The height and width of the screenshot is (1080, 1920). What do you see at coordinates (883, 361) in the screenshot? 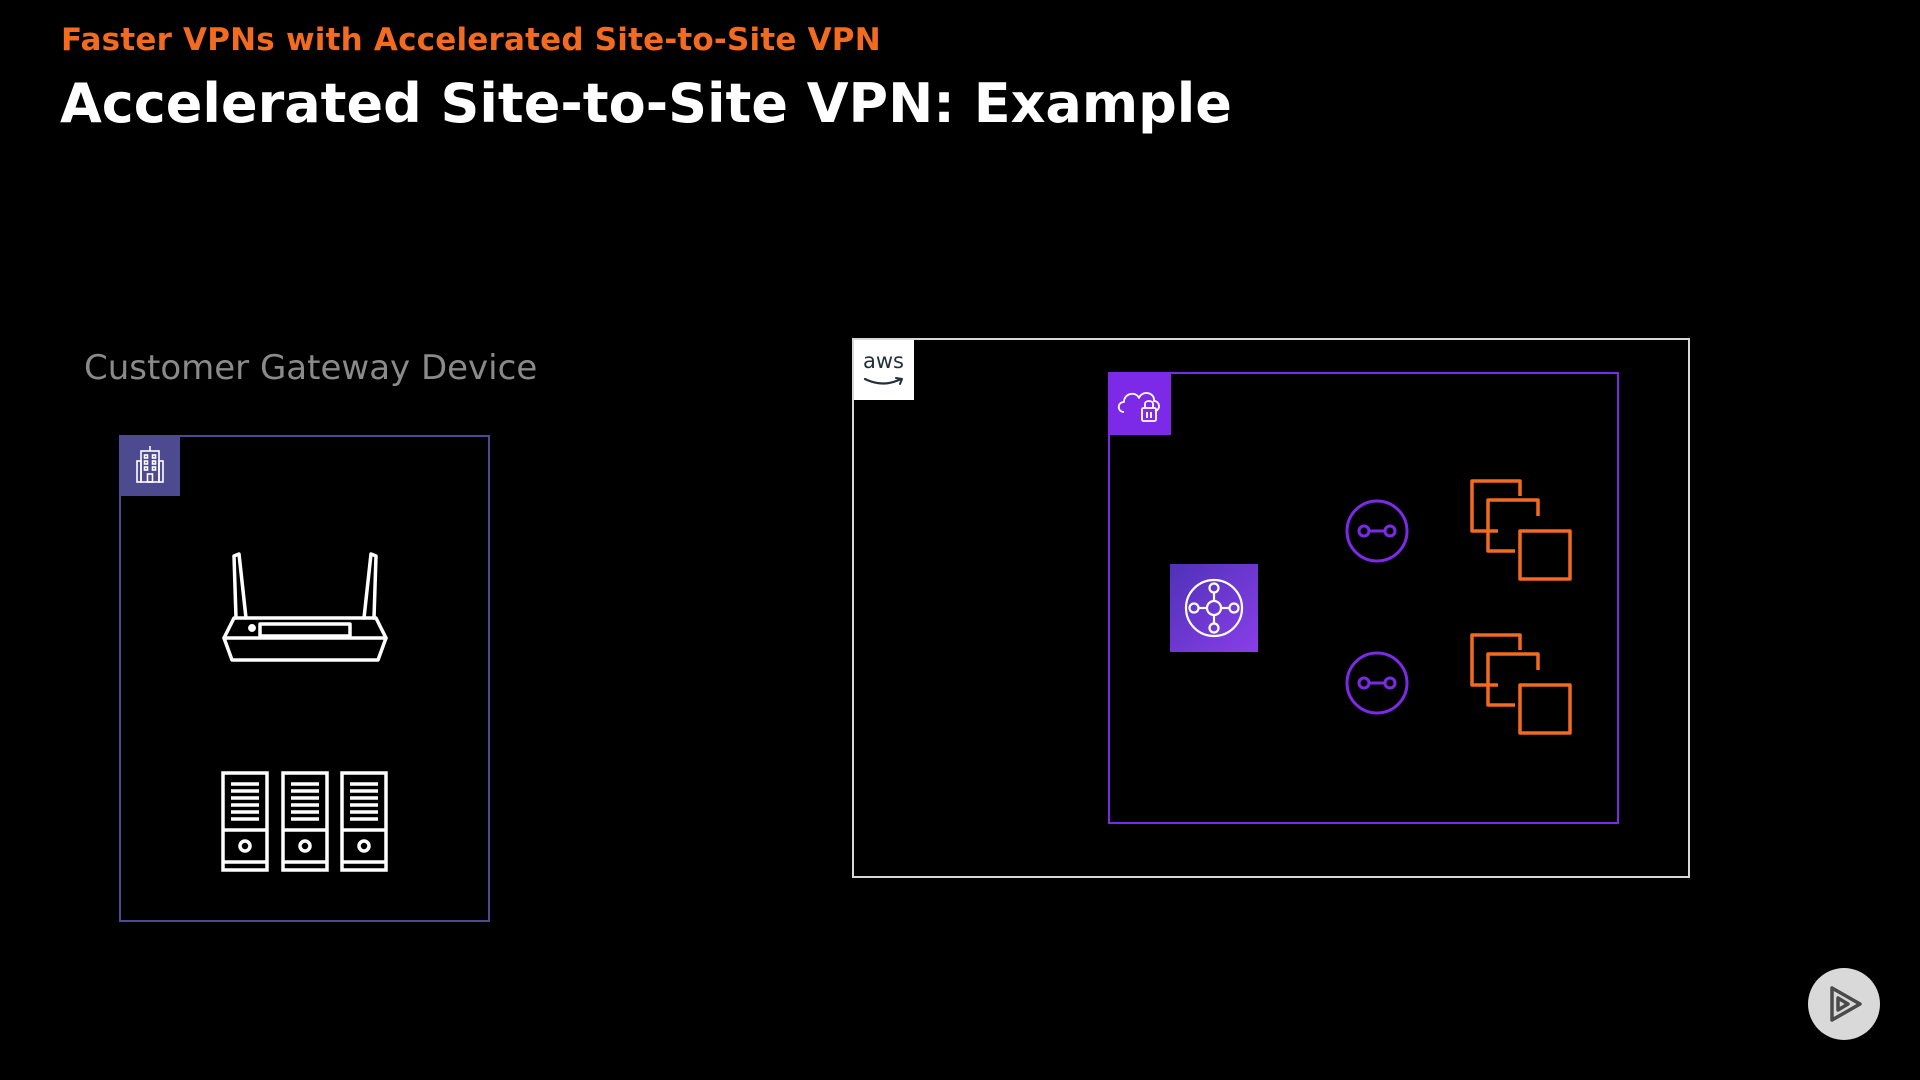
I see `aws-logo-text: aws` at bounding box center [883, 361].